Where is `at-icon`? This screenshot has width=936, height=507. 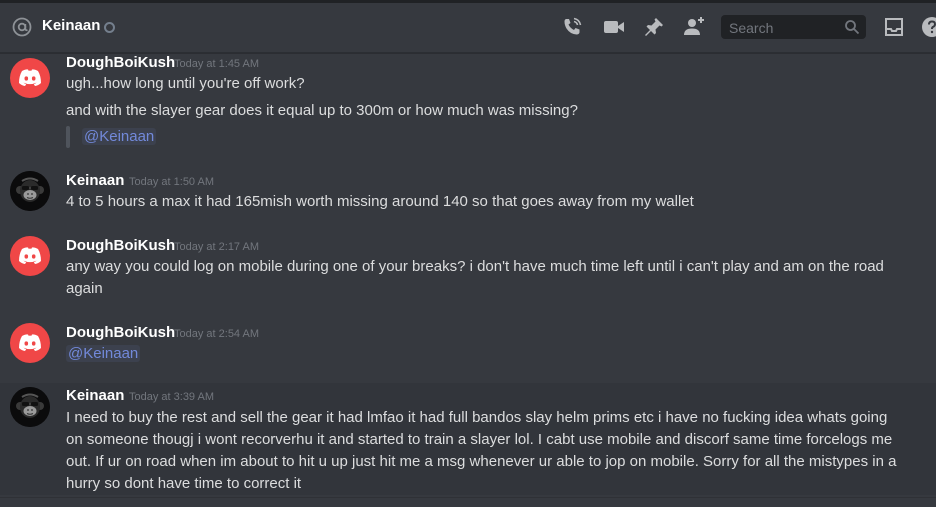 at-icon is located at coordinates (22, 27).